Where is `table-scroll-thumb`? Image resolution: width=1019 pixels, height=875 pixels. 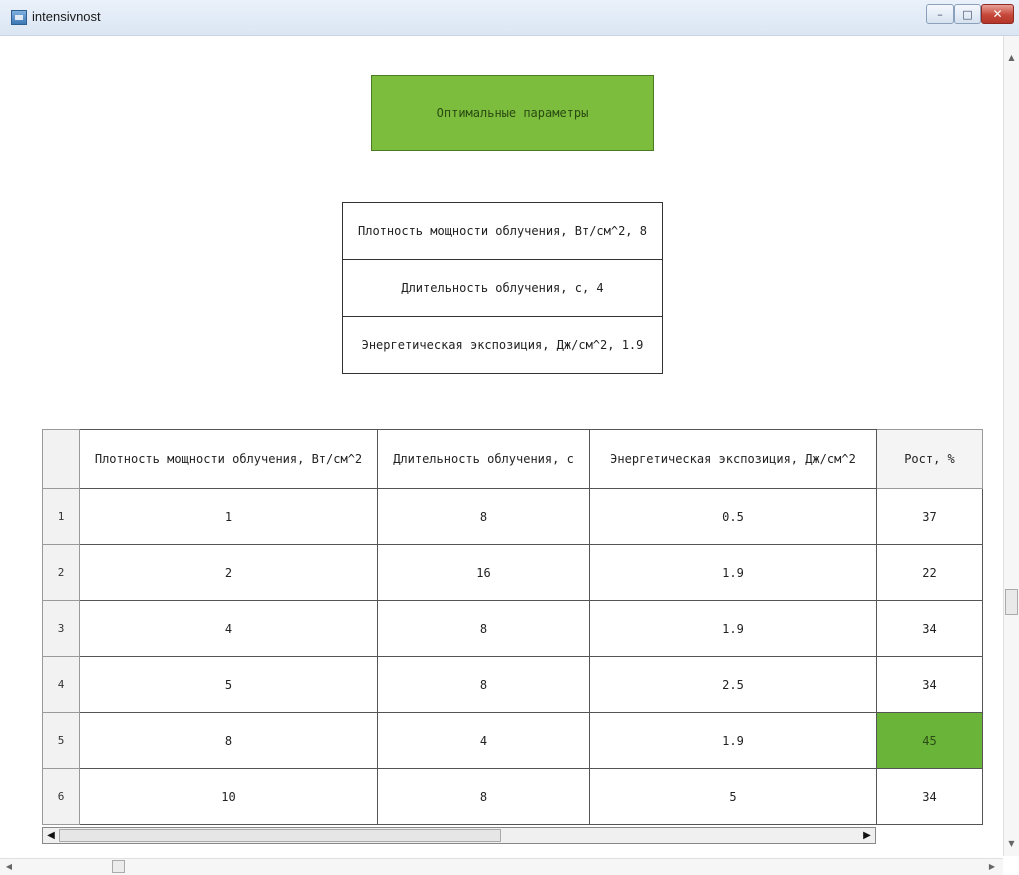 table-scroll-thumb is located at coordinates (280, 835).